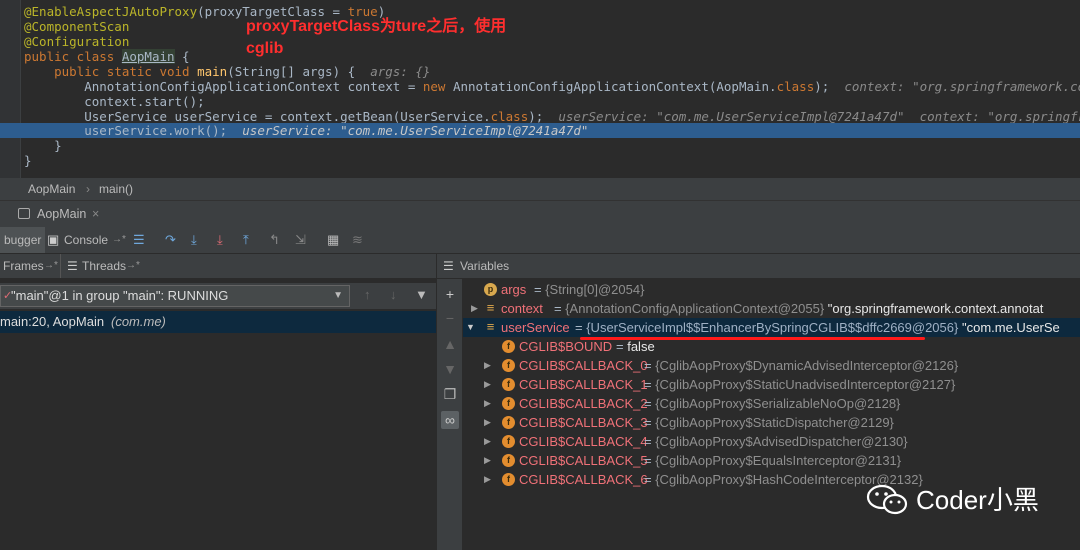 This screenshot has height=550, width=1080. Describe the element at coordinates (24, 213) in the screenshot. I see `run-config-icon` at that location.